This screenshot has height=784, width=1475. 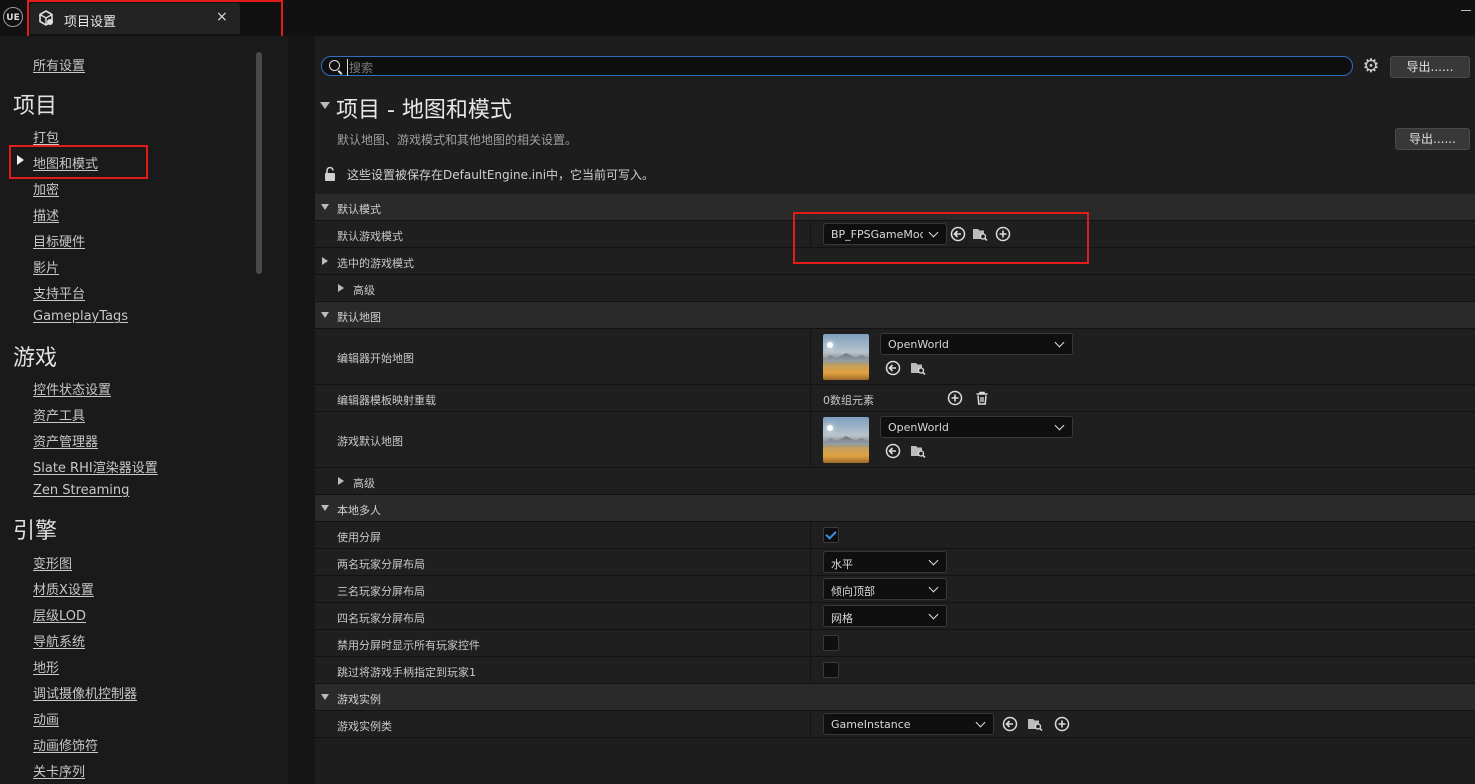 I want to click on skip-gamepad-checkbox, so click(x=831, y=670).